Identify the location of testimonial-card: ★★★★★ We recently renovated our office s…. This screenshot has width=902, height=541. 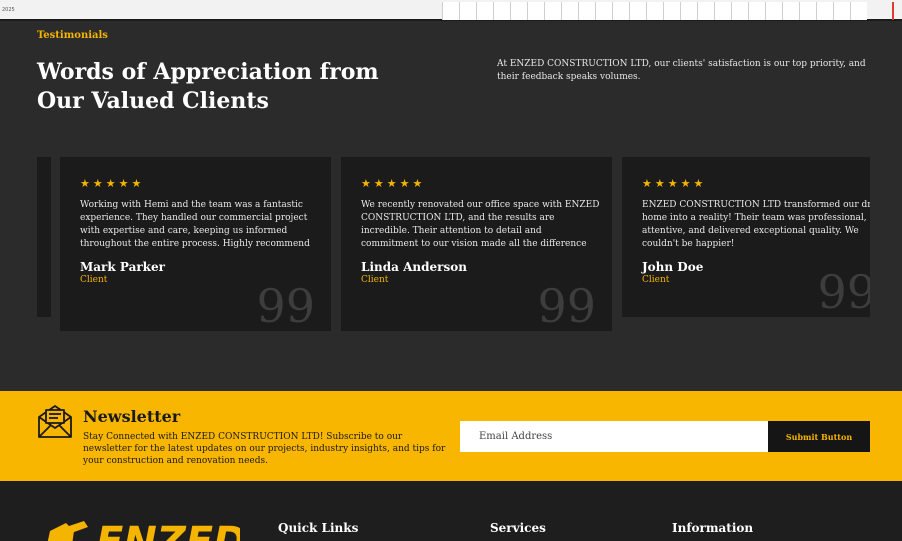
(476, 244).